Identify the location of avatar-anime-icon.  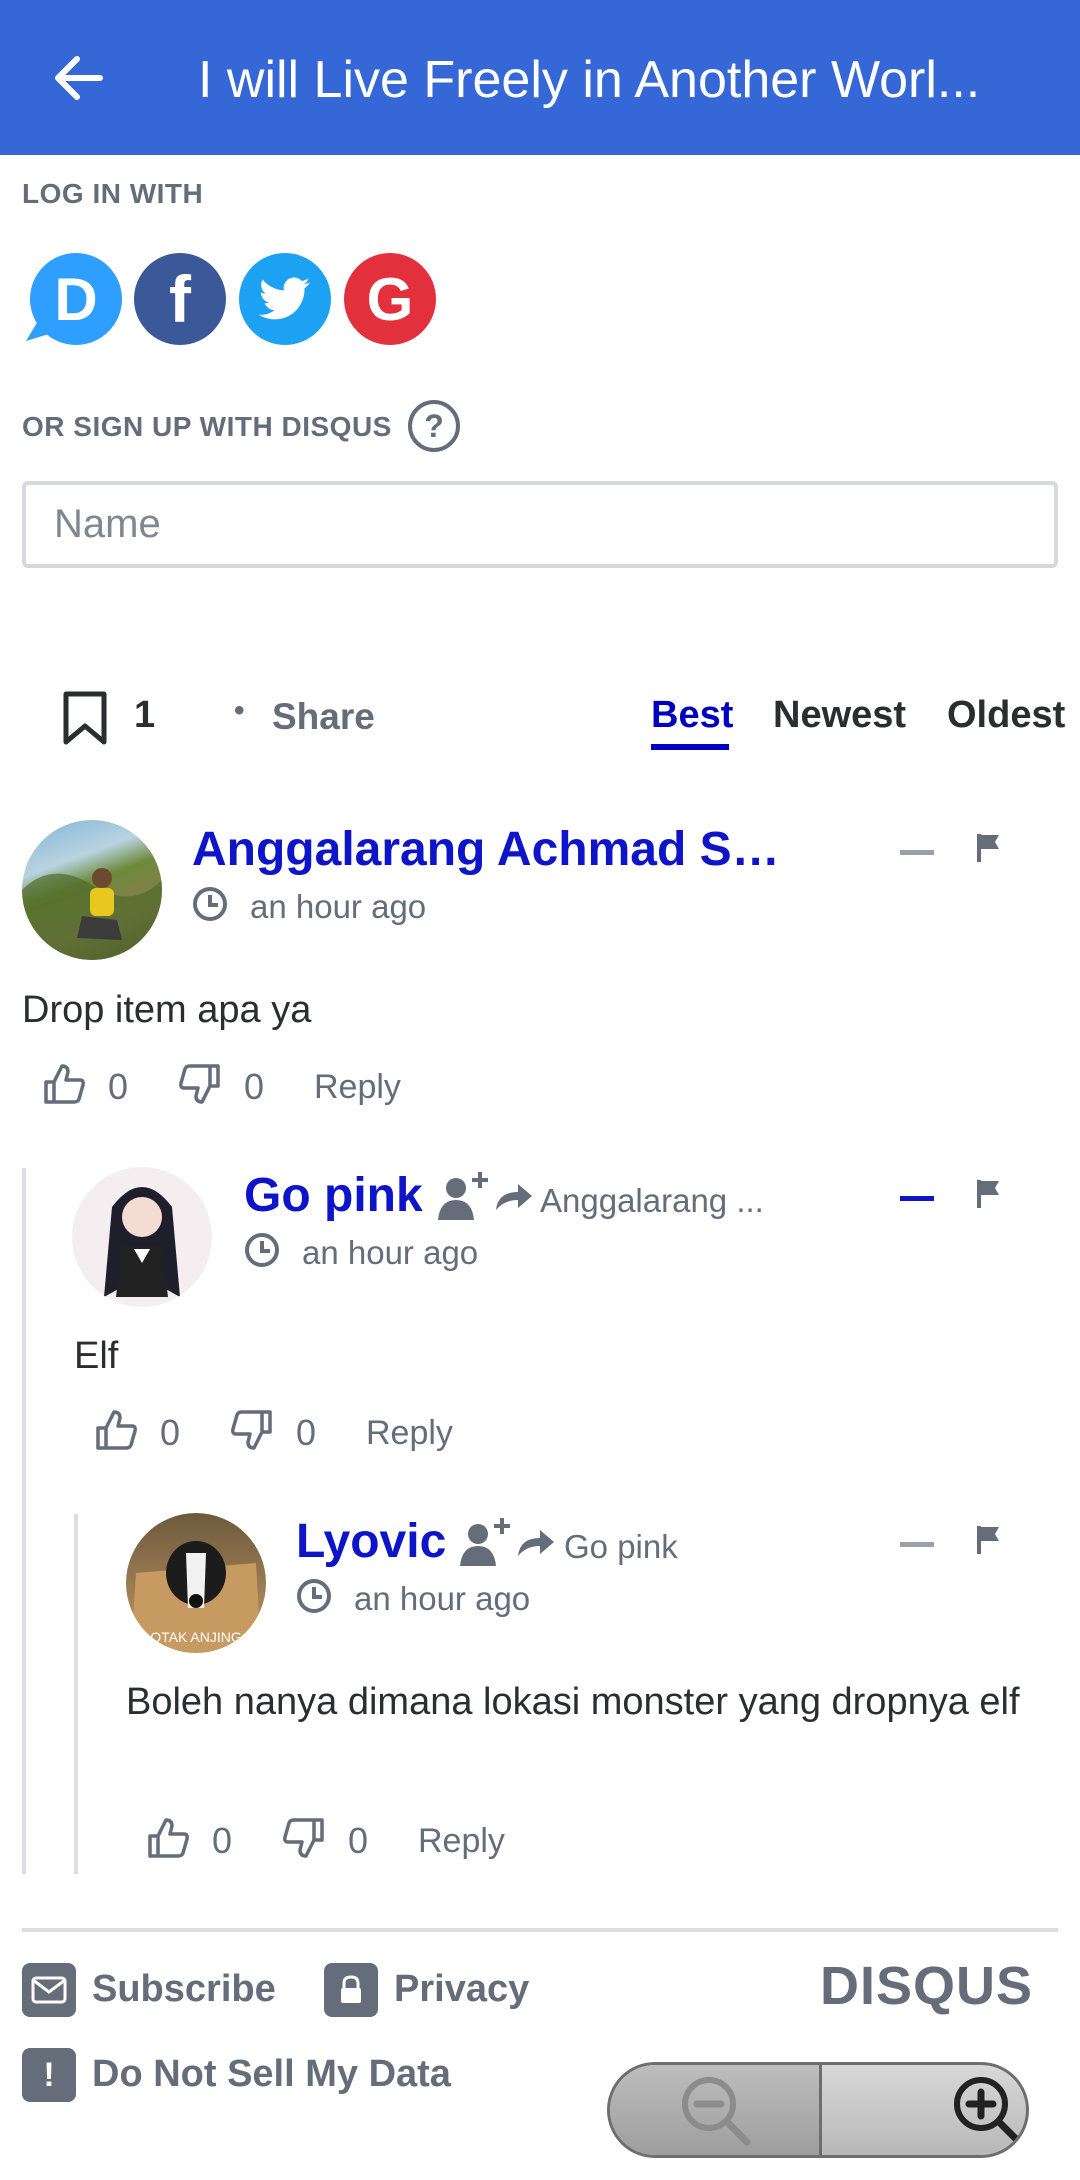
(142, 1242).